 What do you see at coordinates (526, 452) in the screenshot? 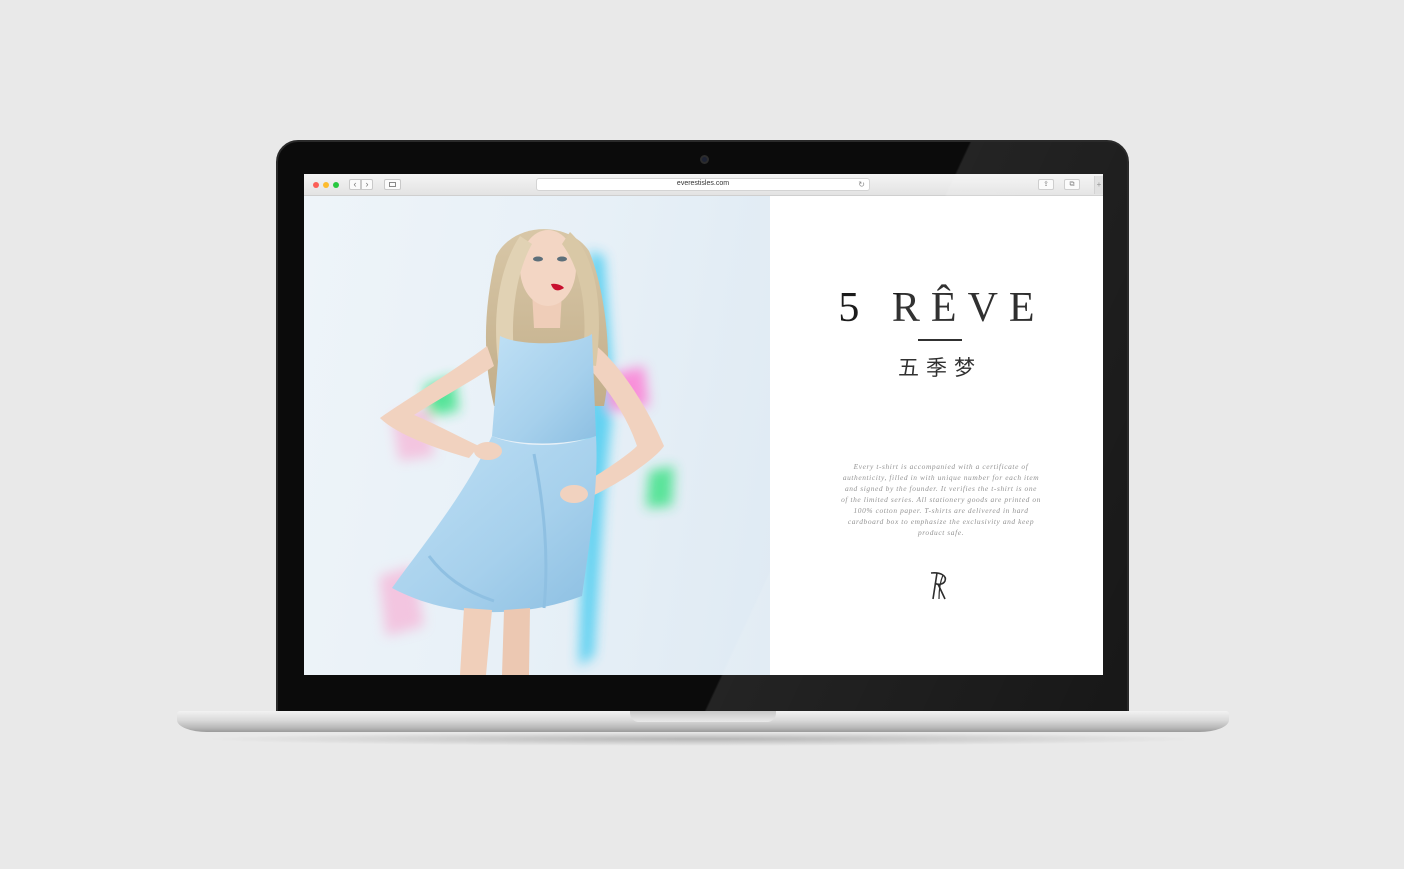
I see `model-illustration` at bounding box center [526, 452].